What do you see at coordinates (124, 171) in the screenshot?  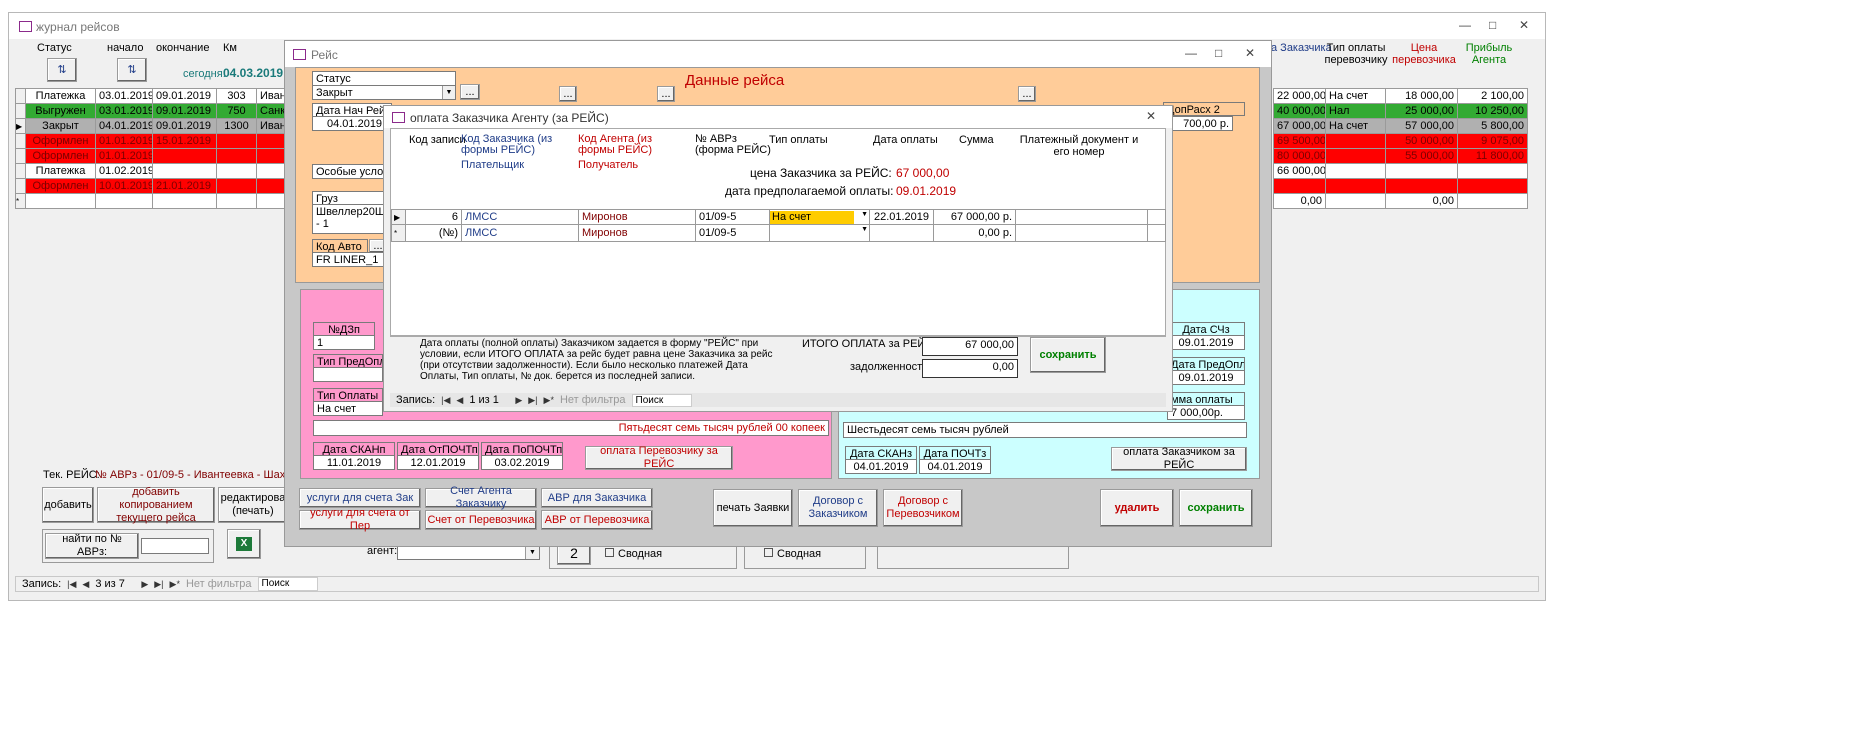 I see `cell-start: 01.02.2019` at bounding box center [124, 171].